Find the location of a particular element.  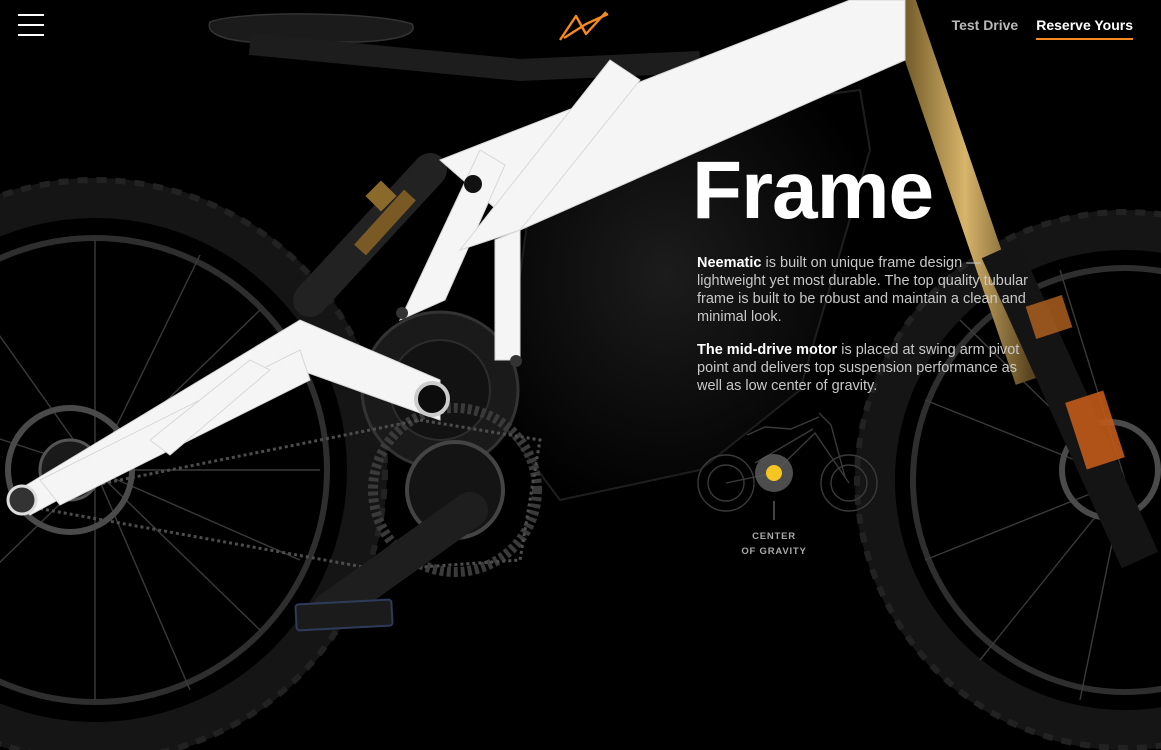

center-of-gravity-label: CENTER OF GRAVITY is located at coordinates (774, 544).